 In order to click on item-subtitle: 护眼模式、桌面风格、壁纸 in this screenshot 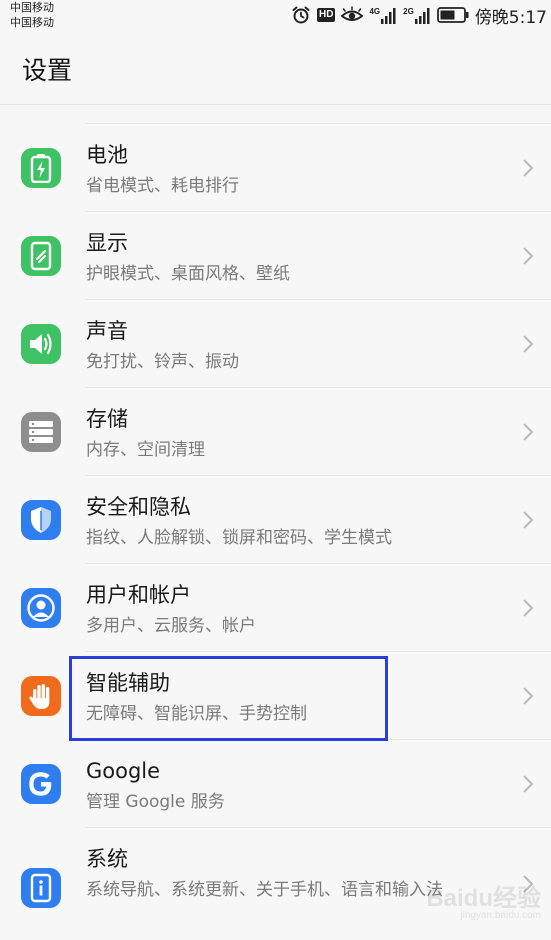, I will do `click(188, 274)`.